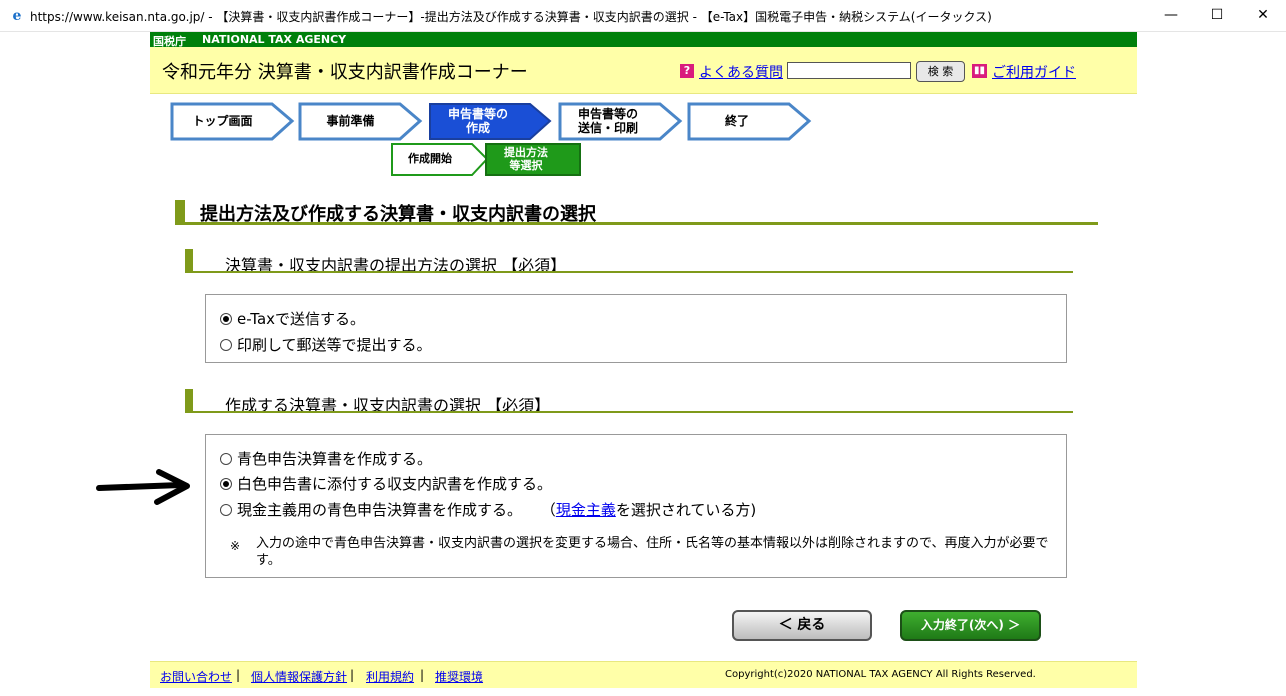 This screenshot has width=1286, height=696. Describe the element at coordinates (477, 121) in the screenshot. I see `step-label: 申告書等の 作成` at that location.